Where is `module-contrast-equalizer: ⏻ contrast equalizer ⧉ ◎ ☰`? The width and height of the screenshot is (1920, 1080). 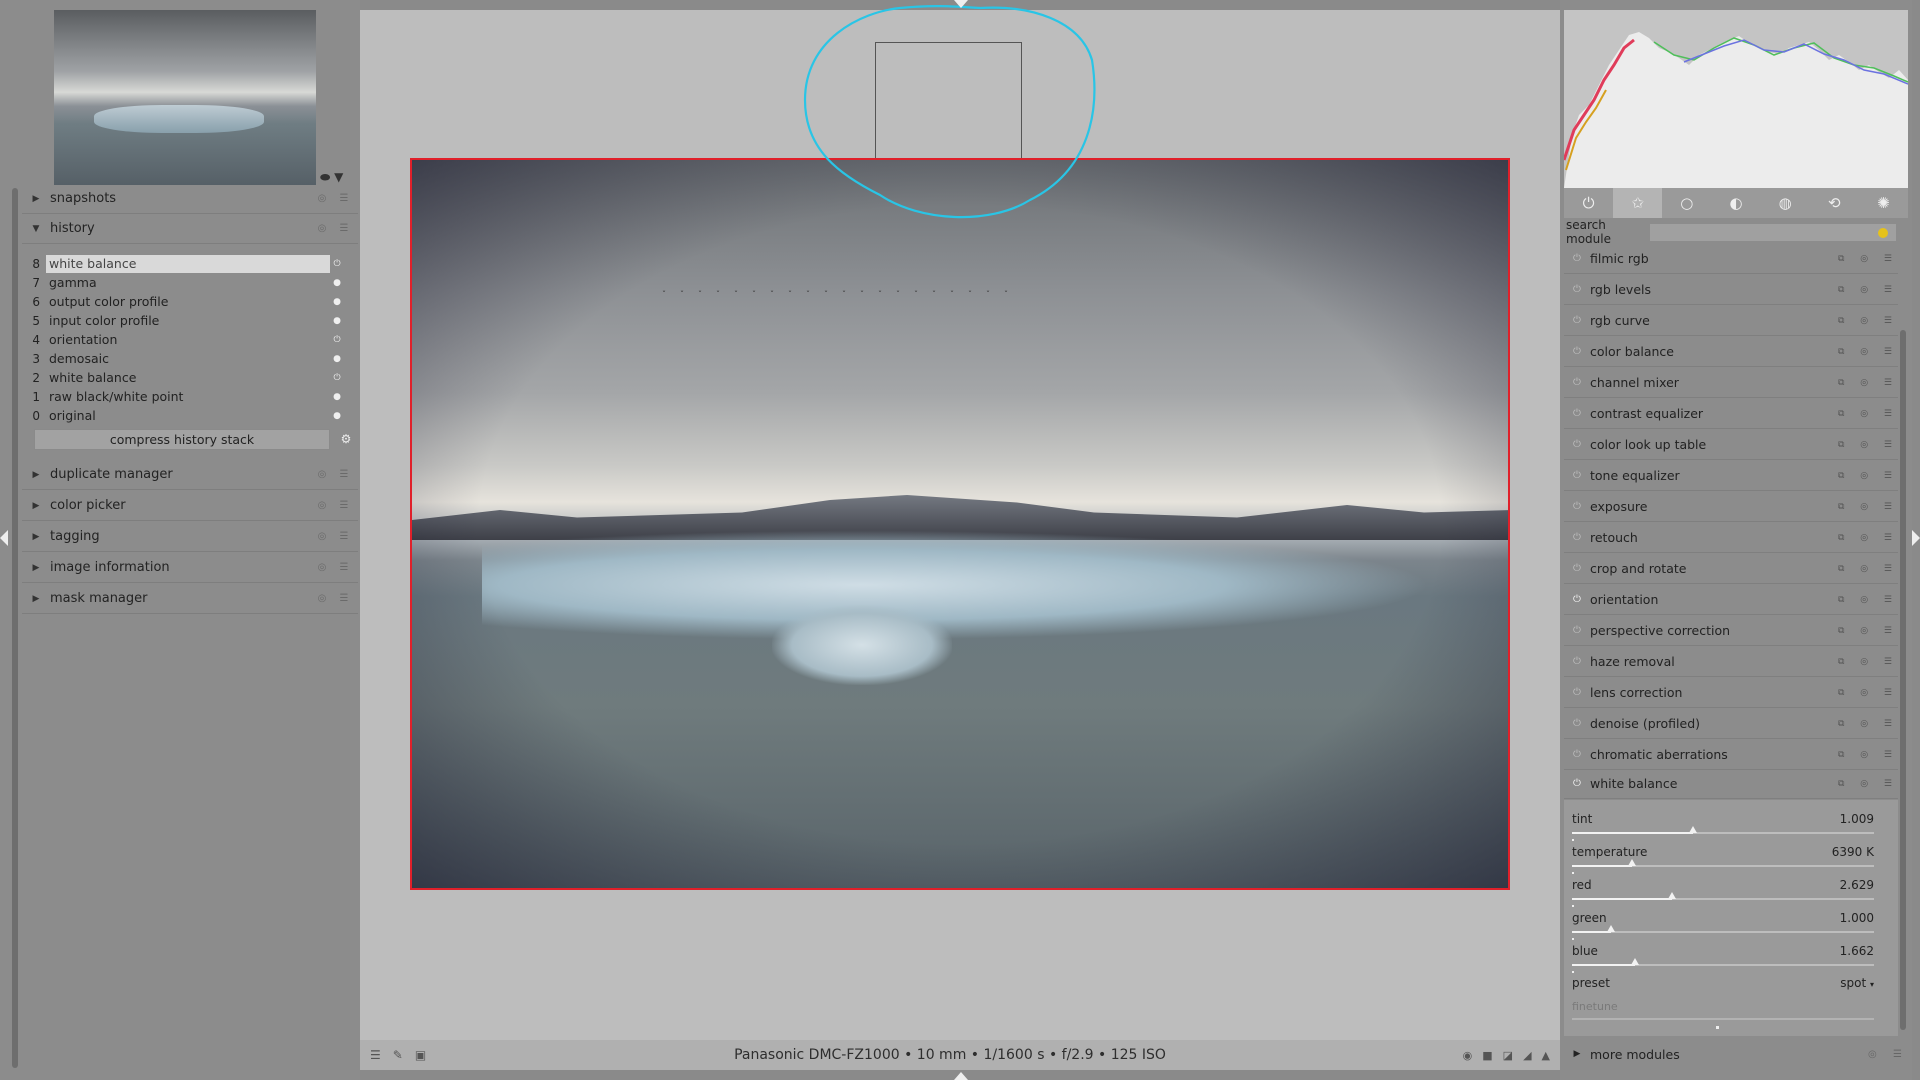
module-contrast-equalizer: ⏻ contrast equalizer ⧉ ◎ ☰ is located at coordinates (1731, 414).